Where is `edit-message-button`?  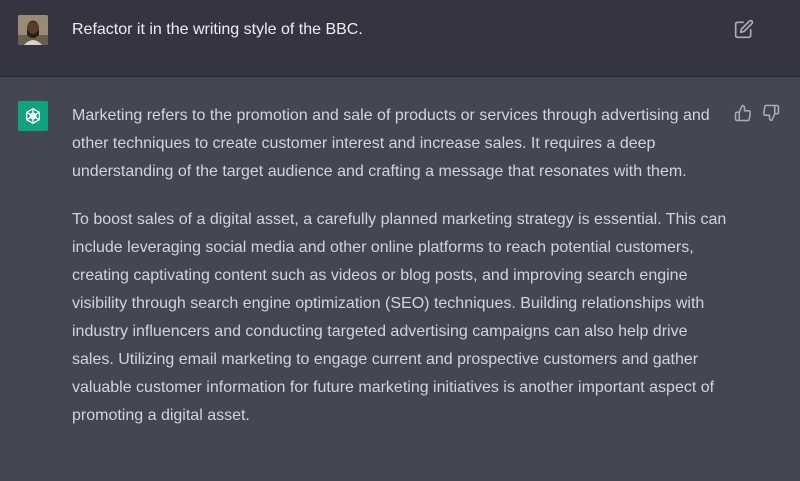
edit-message-button is located at coordinates (744, 29).